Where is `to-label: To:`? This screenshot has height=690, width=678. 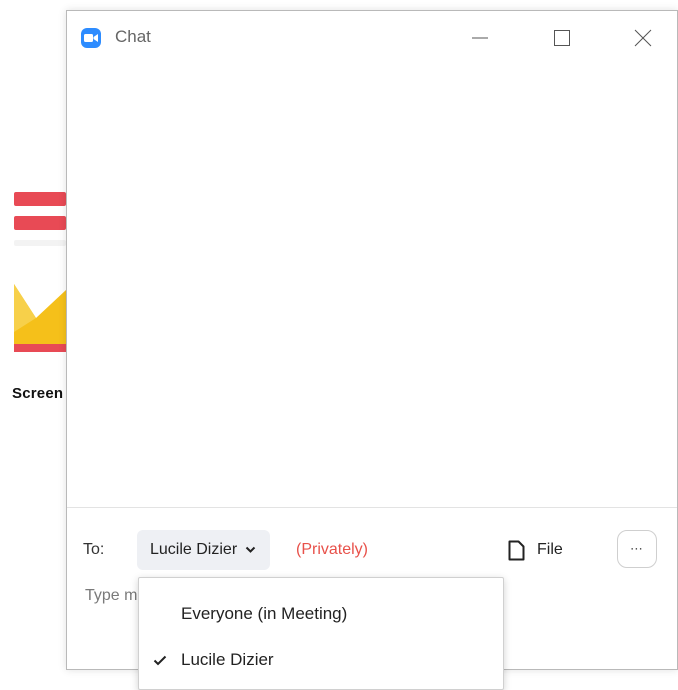
to-label: To: is located at coordinates (94, 549).